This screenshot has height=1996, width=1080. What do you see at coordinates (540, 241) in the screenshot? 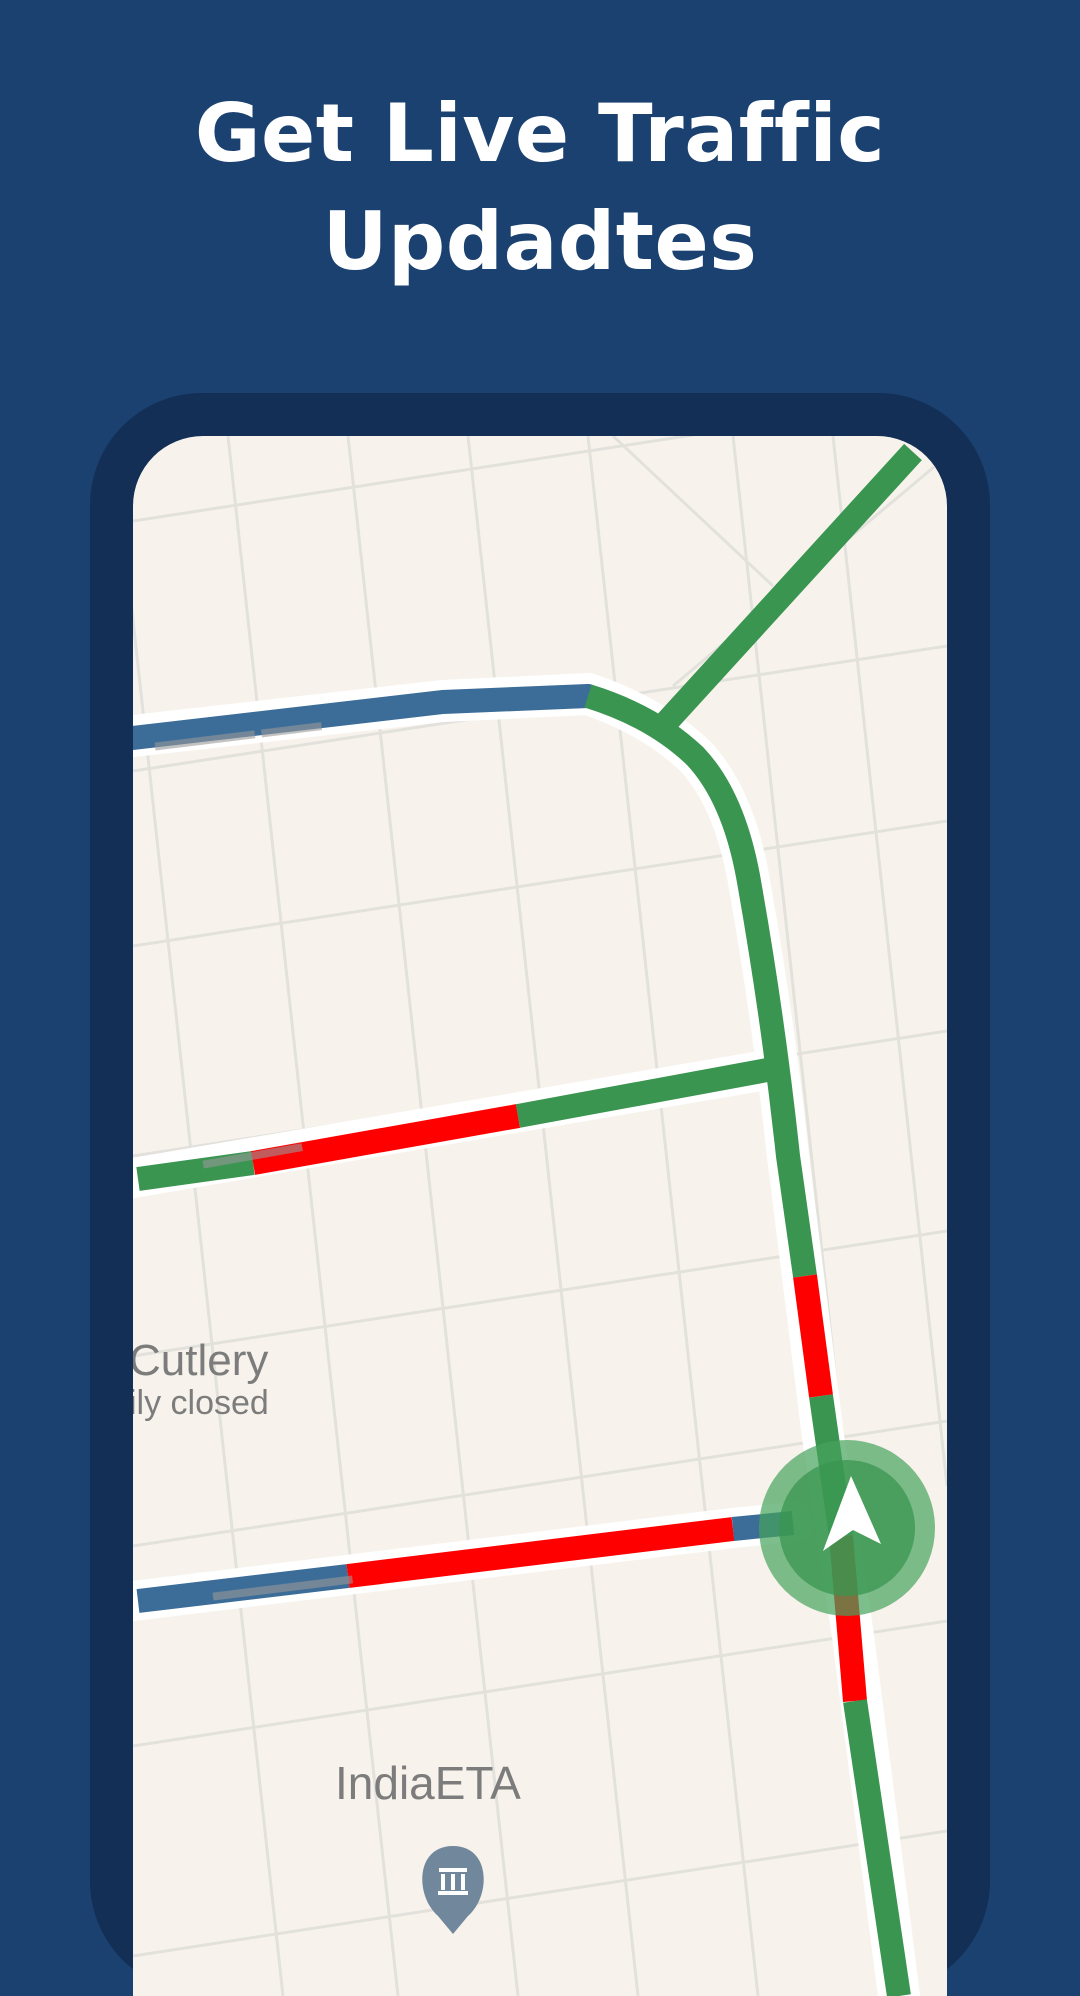
I see `headline-line-2: Updadtes` at bounding box center [540, 241].